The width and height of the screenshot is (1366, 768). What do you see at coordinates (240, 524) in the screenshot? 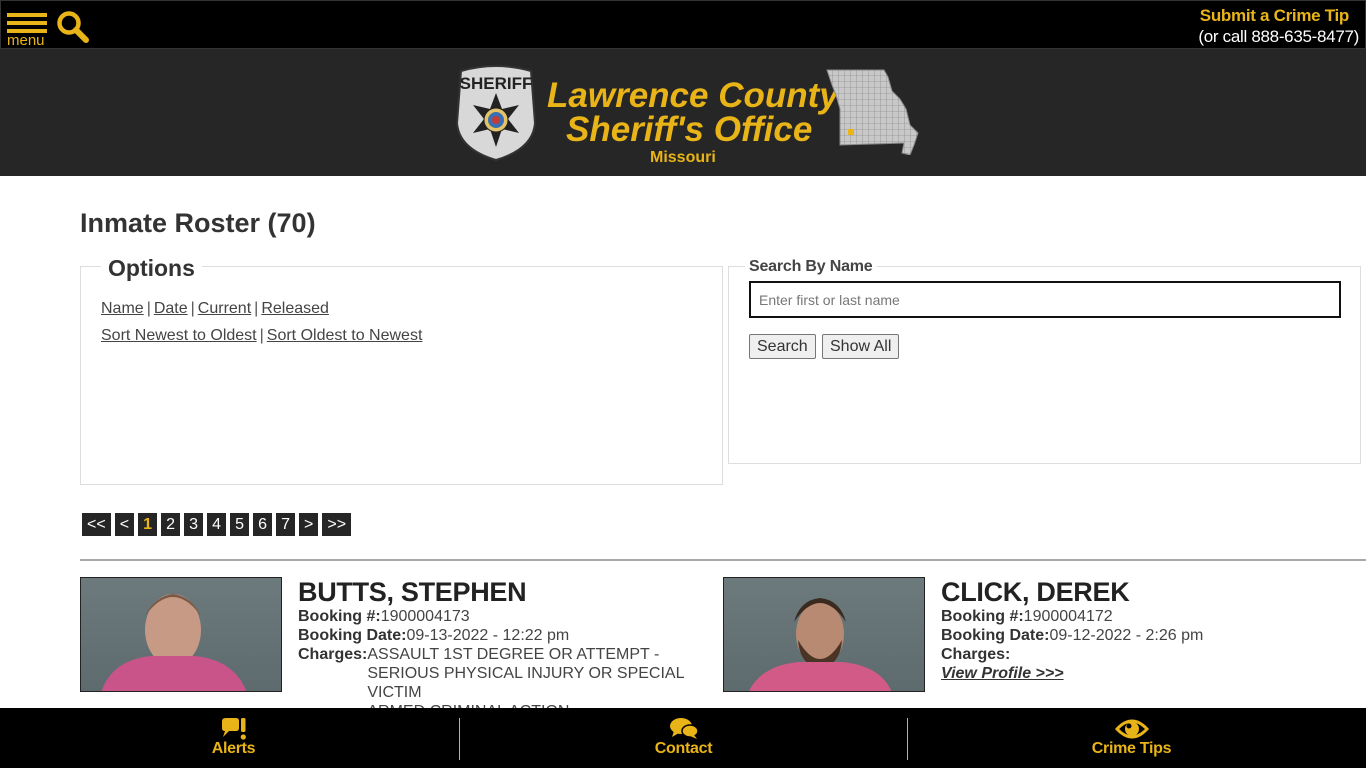
I see `page-5-button: 5` at bounding box center [240, 524].